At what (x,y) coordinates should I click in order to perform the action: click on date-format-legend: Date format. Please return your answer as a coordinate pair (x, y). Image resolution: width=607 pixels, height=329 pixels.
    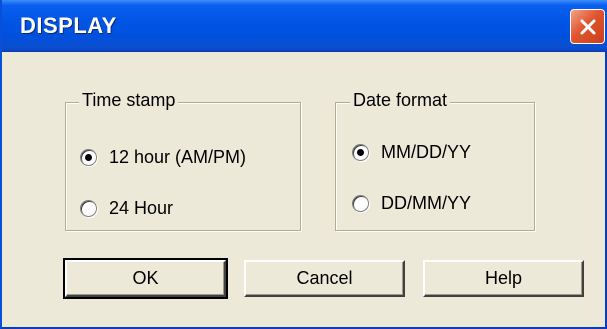
    Looking at the image, I should click on (400, 100).